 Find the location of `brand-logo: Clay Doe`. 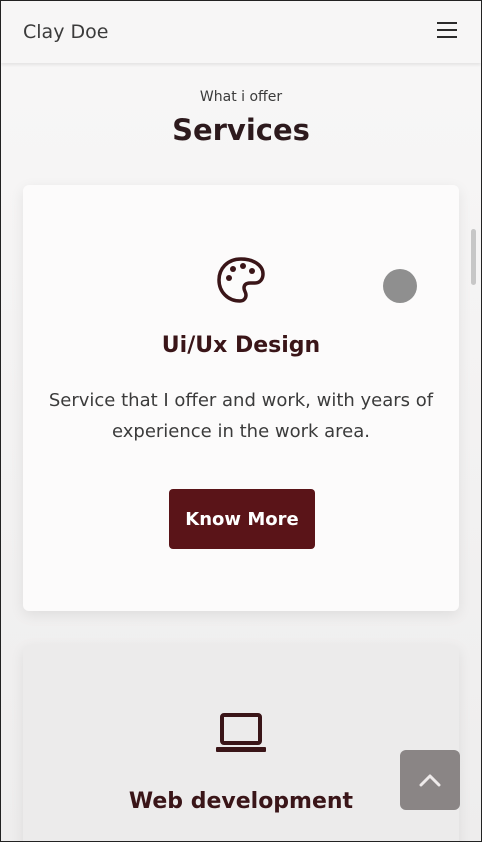

brand-logo: Clay Doe is located at coordinates (65, 32).